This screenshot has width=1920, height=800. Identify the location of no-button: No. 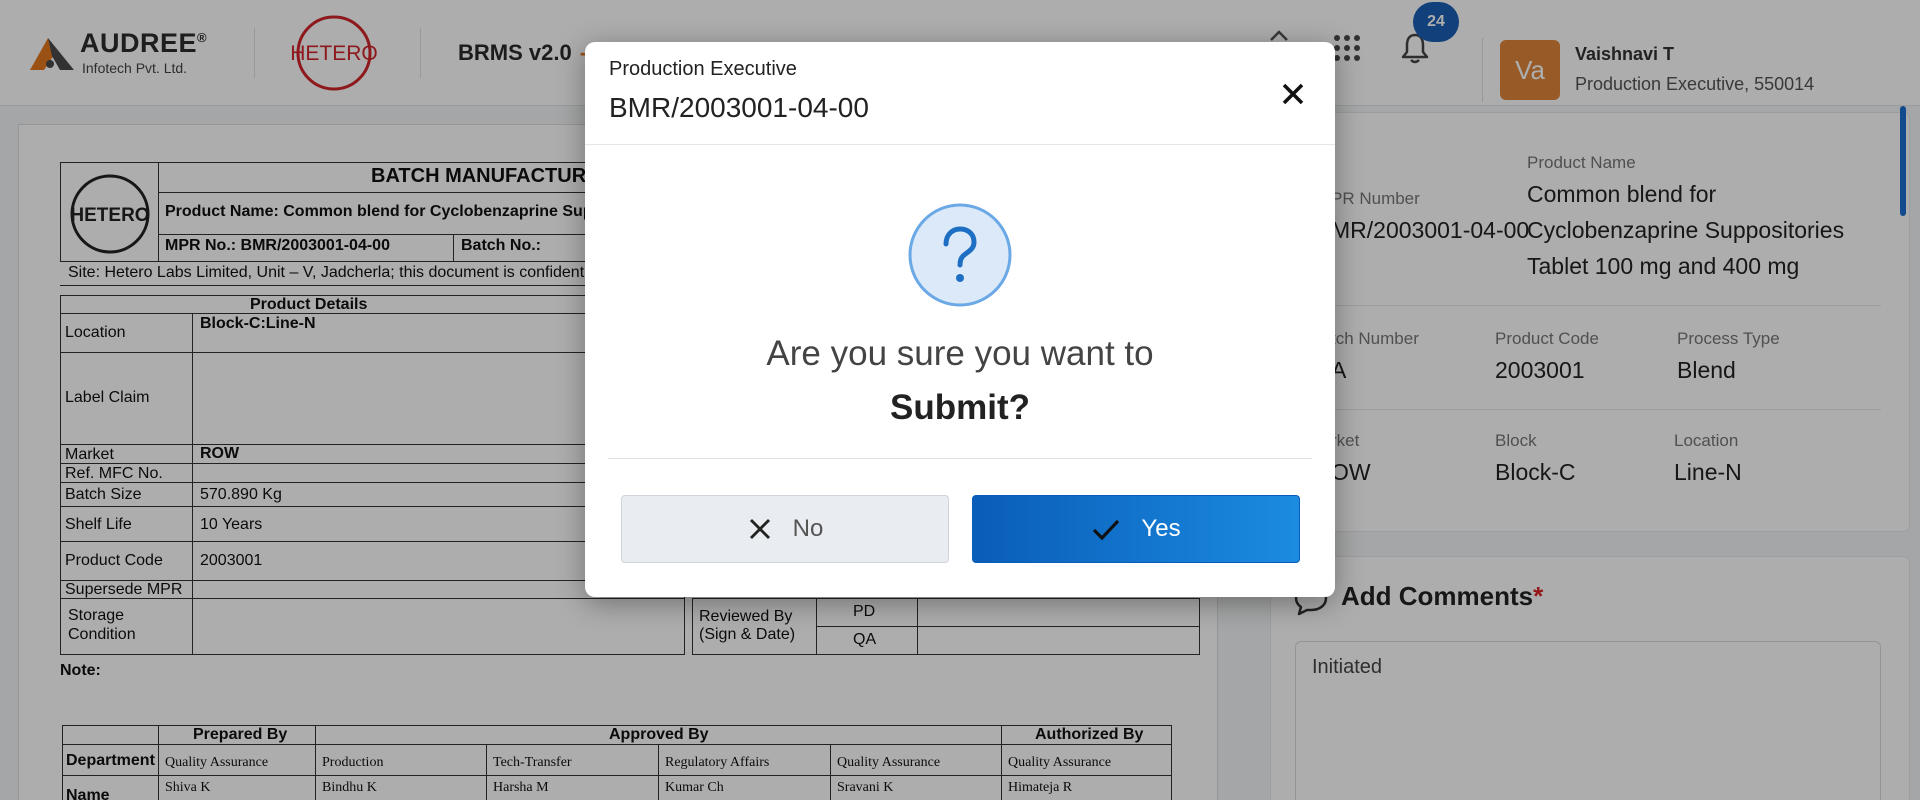
(785, 529).